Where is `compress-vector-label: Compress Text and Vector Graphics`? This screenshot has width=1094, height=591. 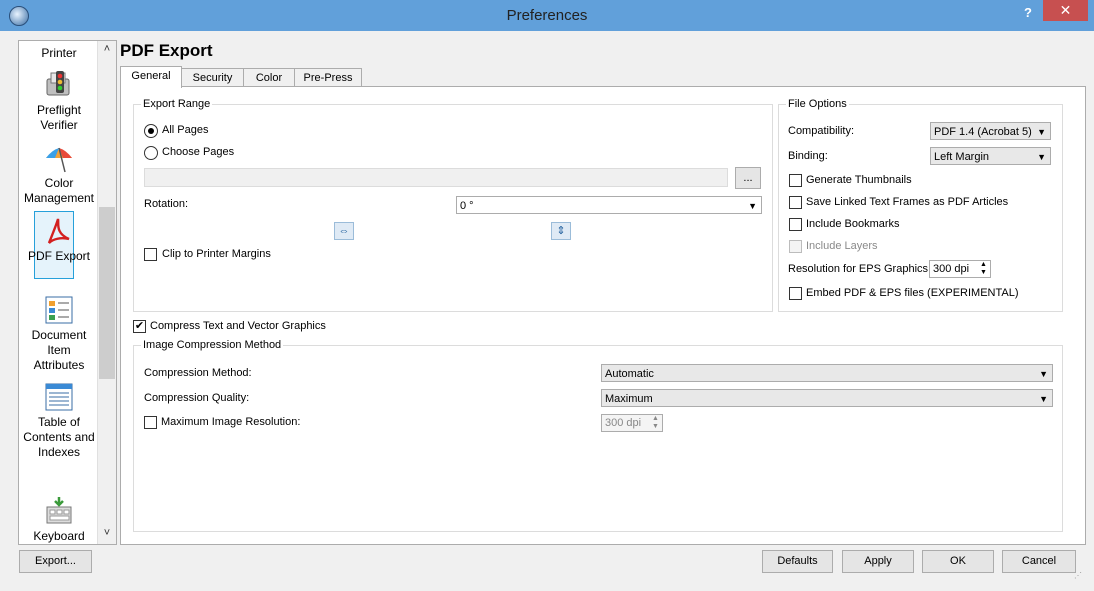 compress-vector-label: Compress Text and Vector Graphics is located at coordinates (238, 326).